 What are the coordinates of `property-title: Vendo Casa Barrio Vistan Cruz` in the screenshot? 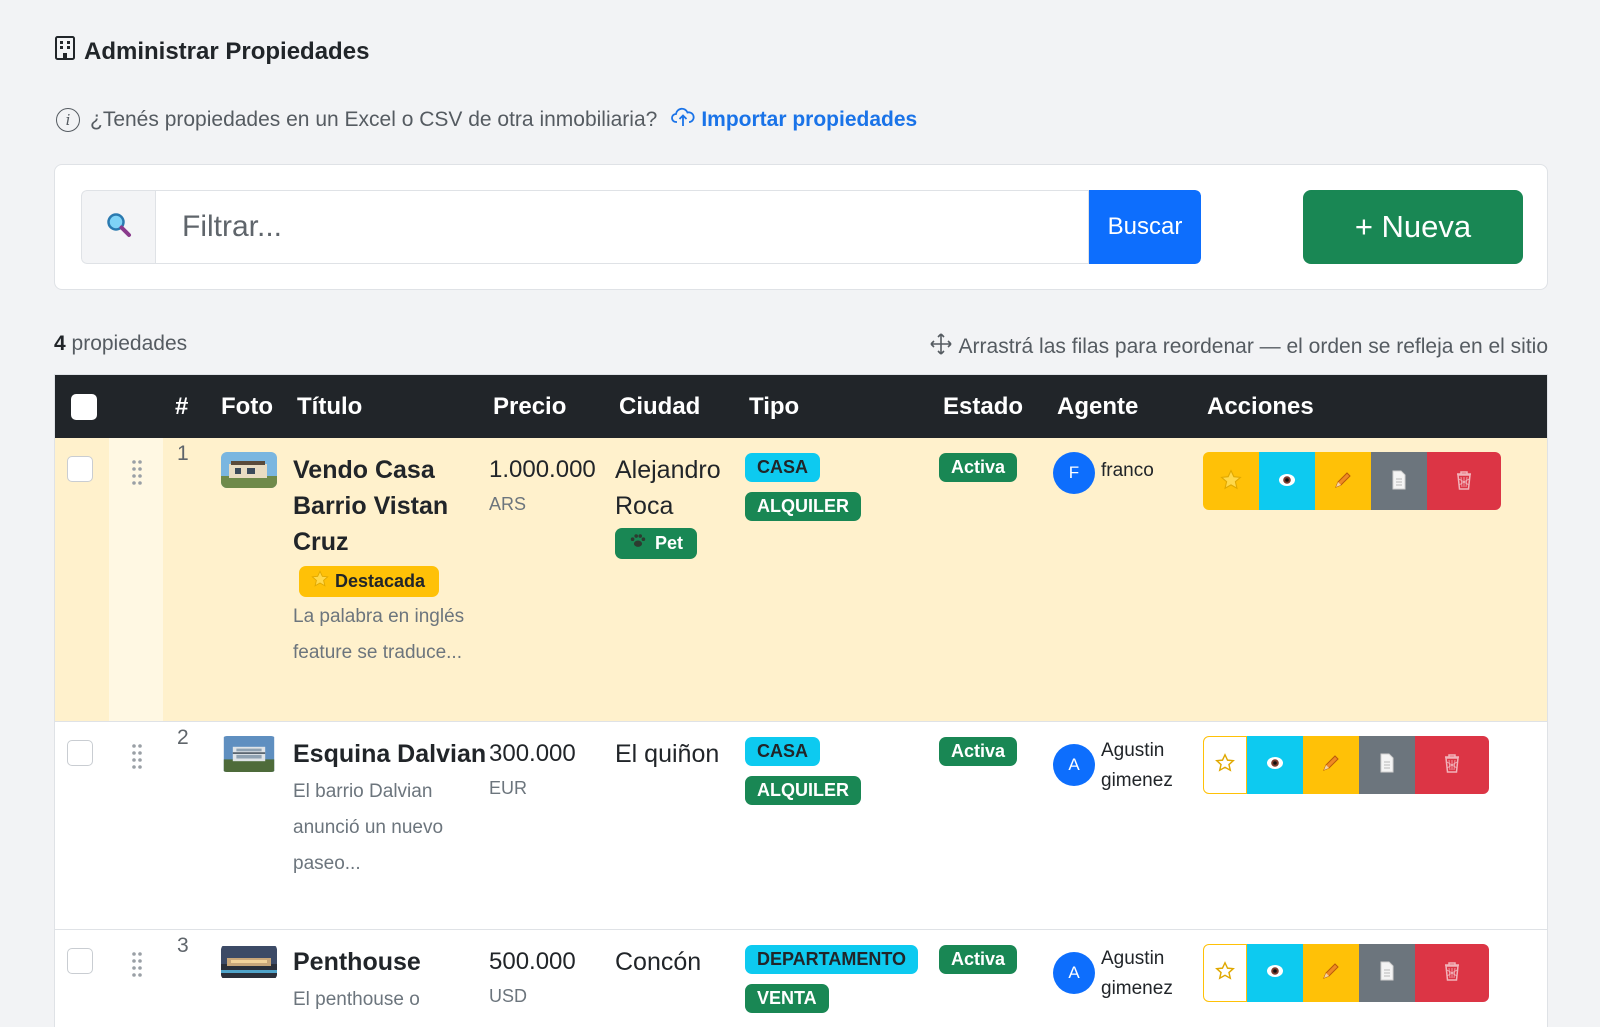 It's located at (391, 506).